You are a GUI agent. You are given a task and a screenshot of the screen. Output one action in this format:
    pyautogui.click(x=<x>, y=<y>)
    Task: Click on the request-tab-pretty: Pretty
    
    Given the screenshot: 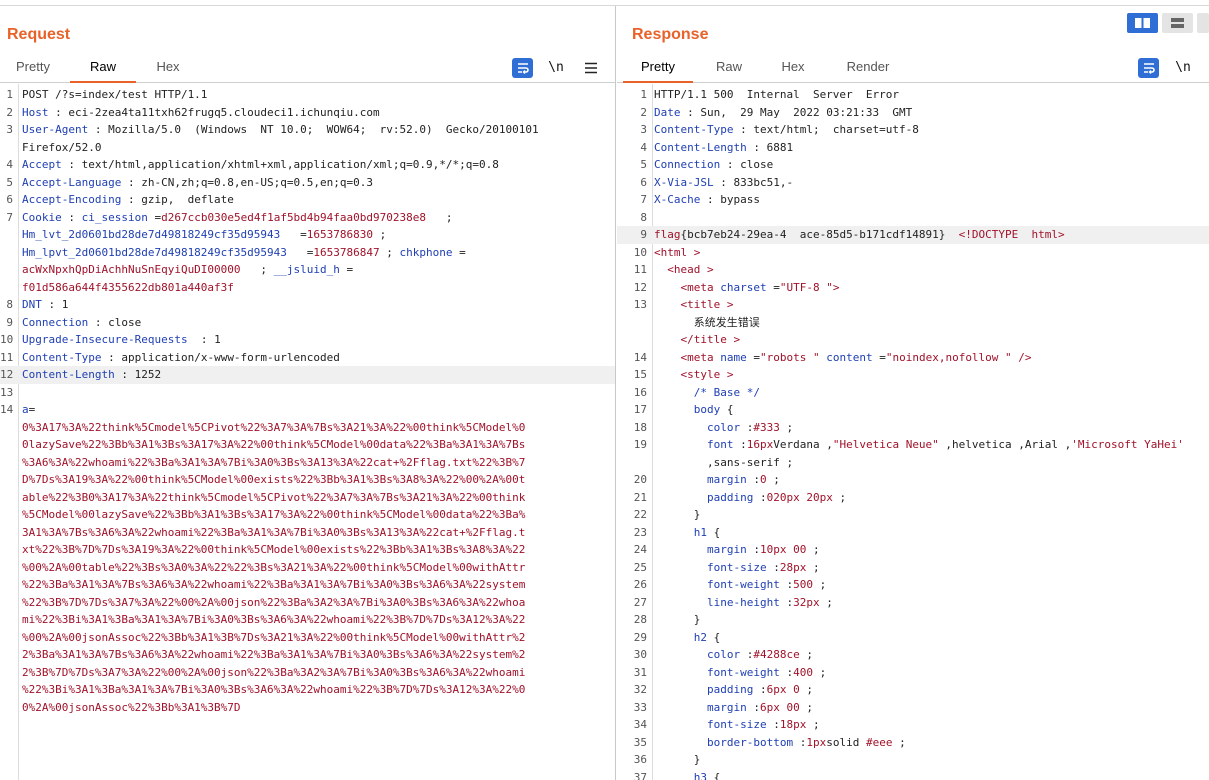 What is the action you would take?
    pyautogui.click(x=33, y=69)
    